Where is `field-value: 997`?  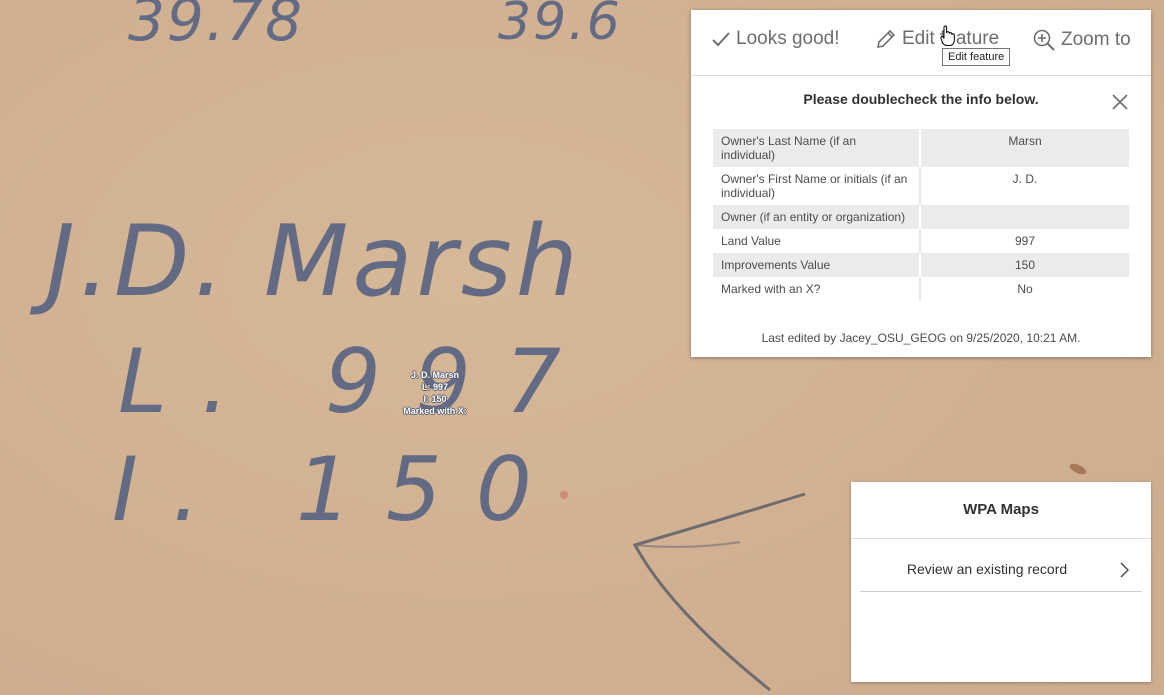 field-value: 997 is located at coordinates (1024, 241).